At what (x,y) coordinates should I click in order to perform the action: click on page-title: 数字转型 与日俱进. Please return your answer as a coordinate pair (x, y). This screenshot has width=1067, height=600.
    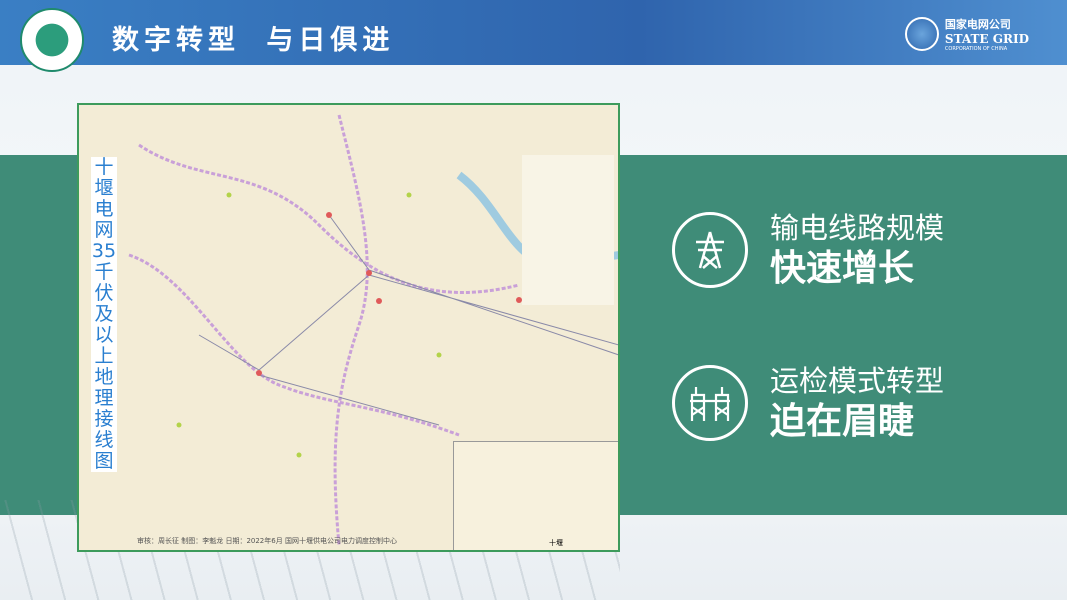
    Looking at the image, I should click on (253, 40).